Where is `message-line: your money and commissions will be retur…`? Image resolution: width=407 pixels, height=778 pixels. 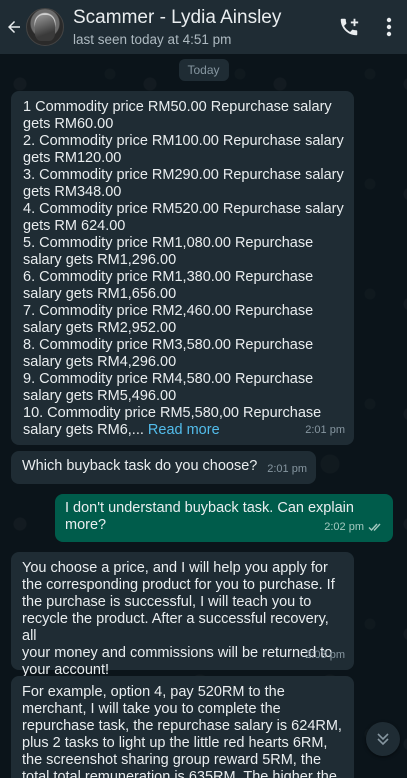 message-line: your money and commissions will be retur… is located at coordinates (177, 653).